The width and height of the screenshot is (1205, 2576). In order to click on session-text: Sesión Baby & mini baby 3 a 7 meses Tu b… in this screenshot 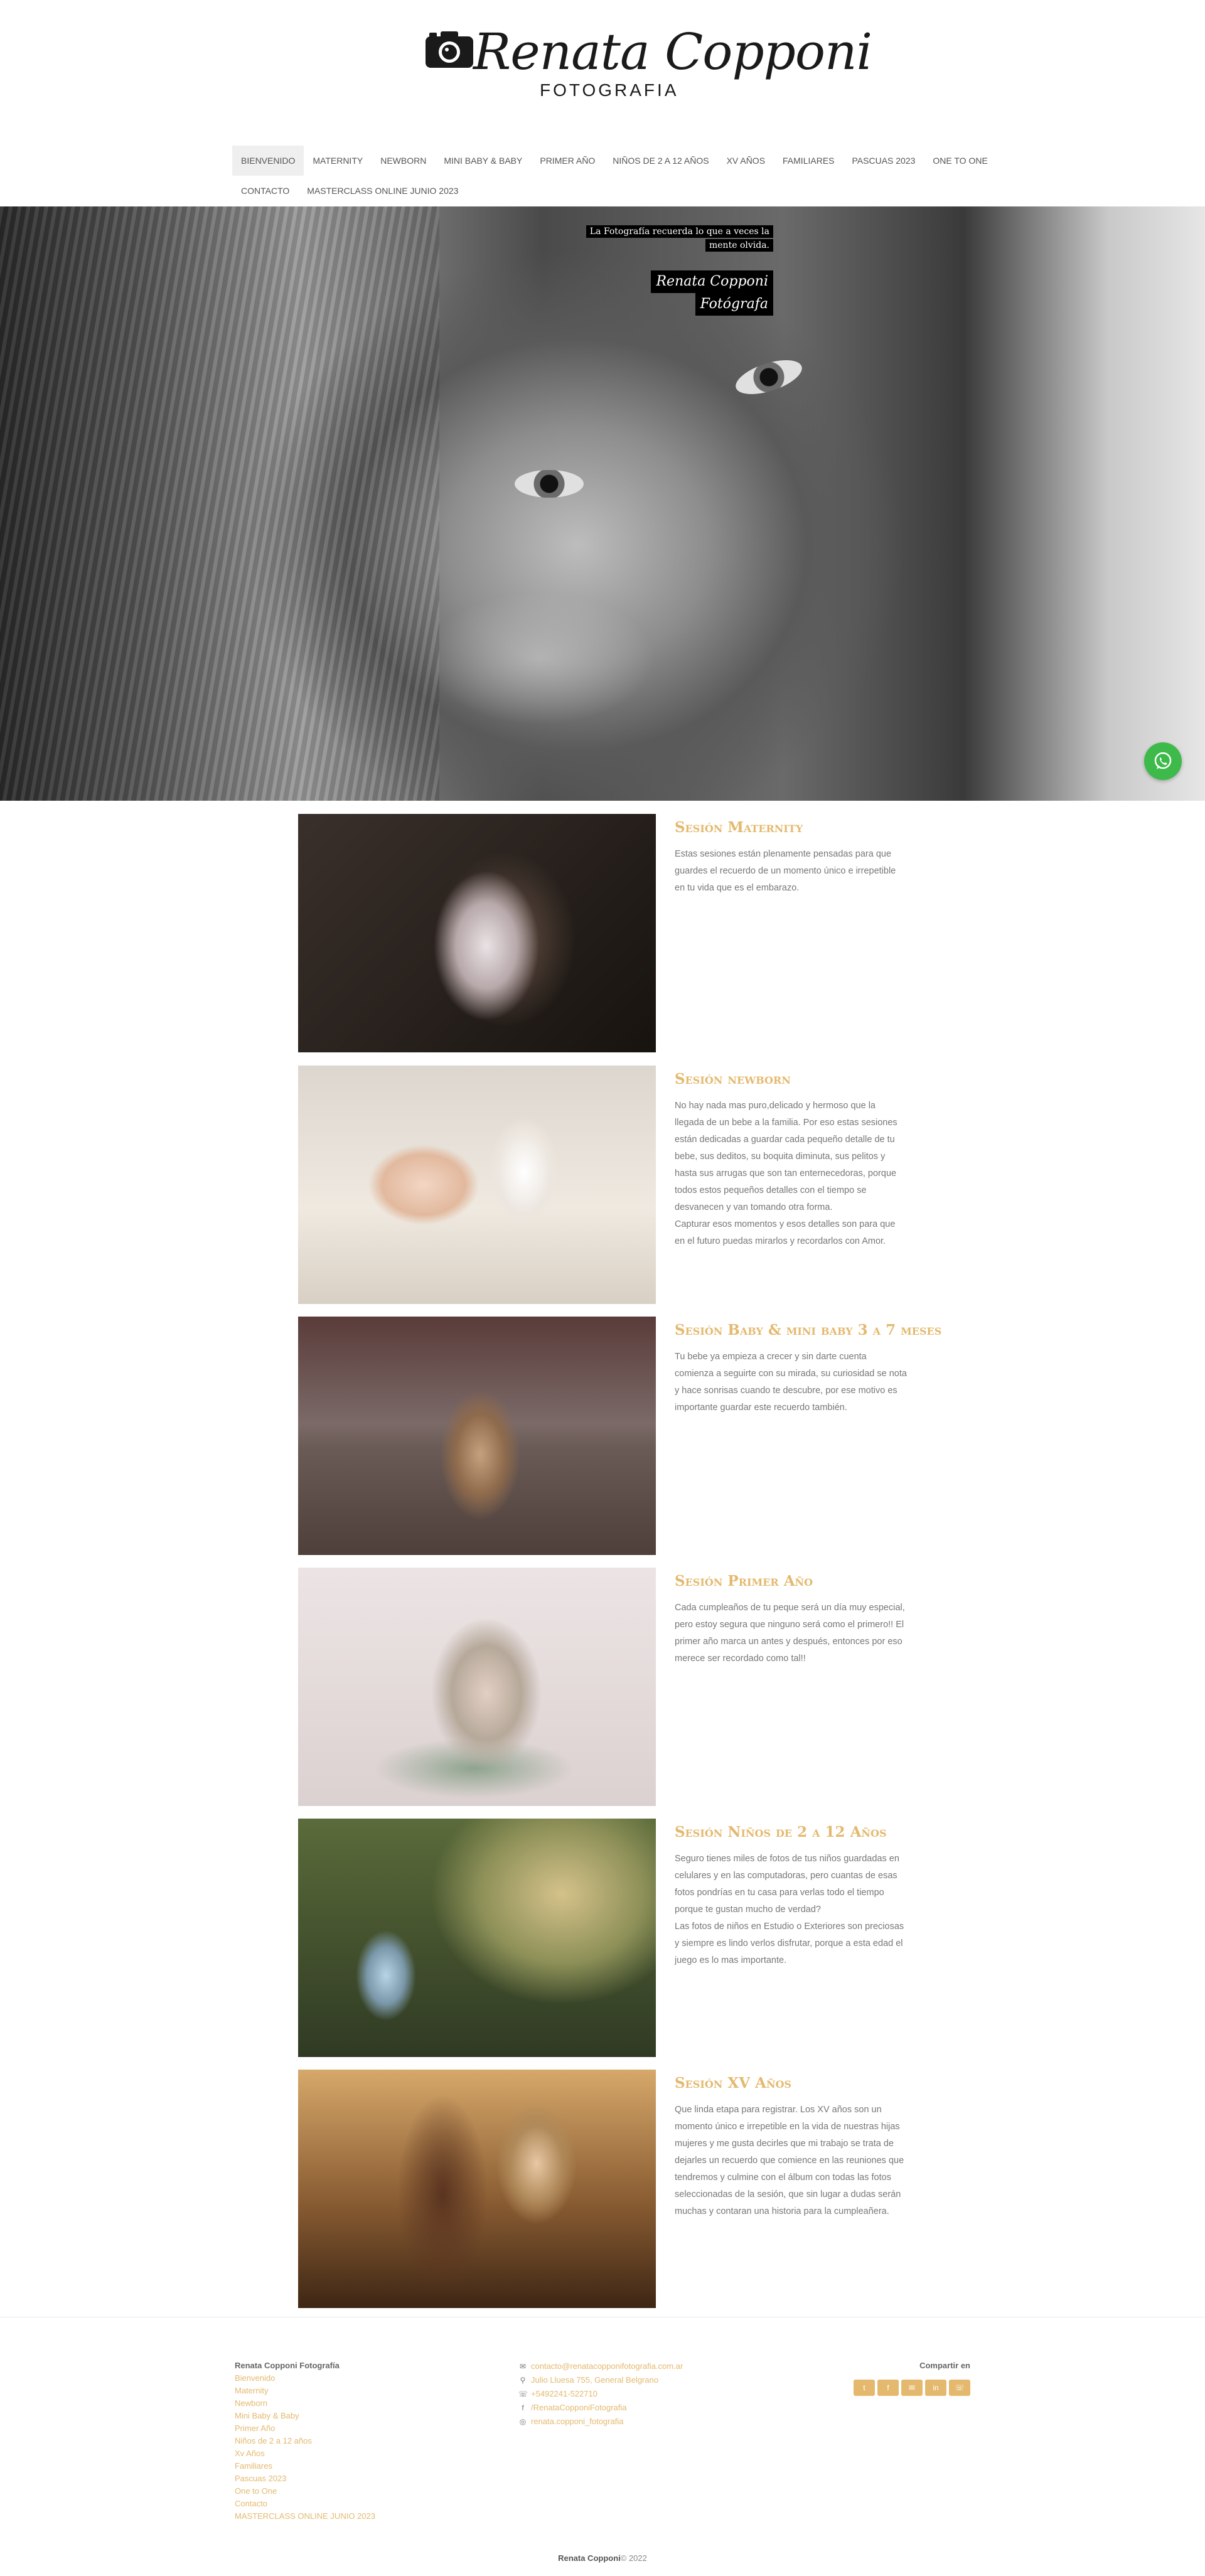, I will do `click(808, 1369)`.